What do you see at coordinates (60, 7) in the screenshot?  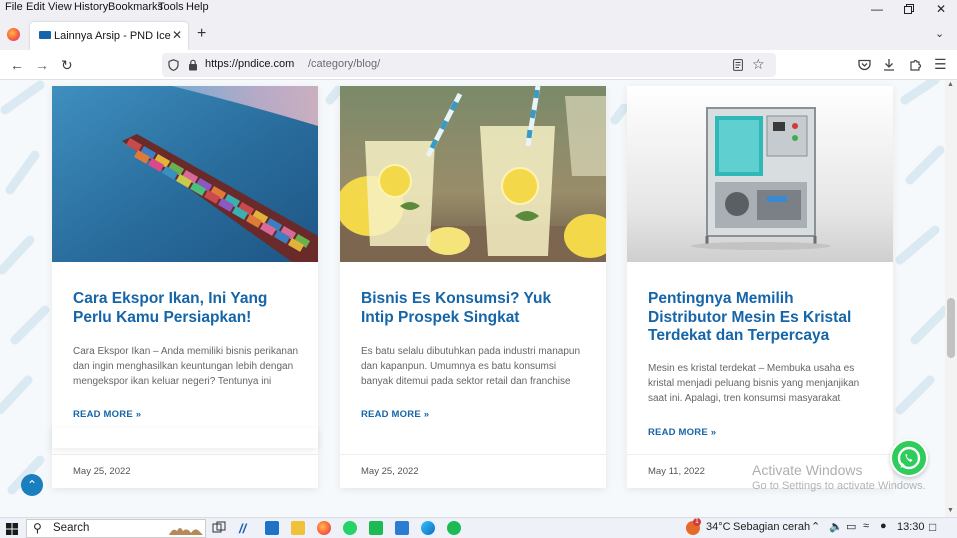 I see `menu-view: View` at bounding box center [60, 7].